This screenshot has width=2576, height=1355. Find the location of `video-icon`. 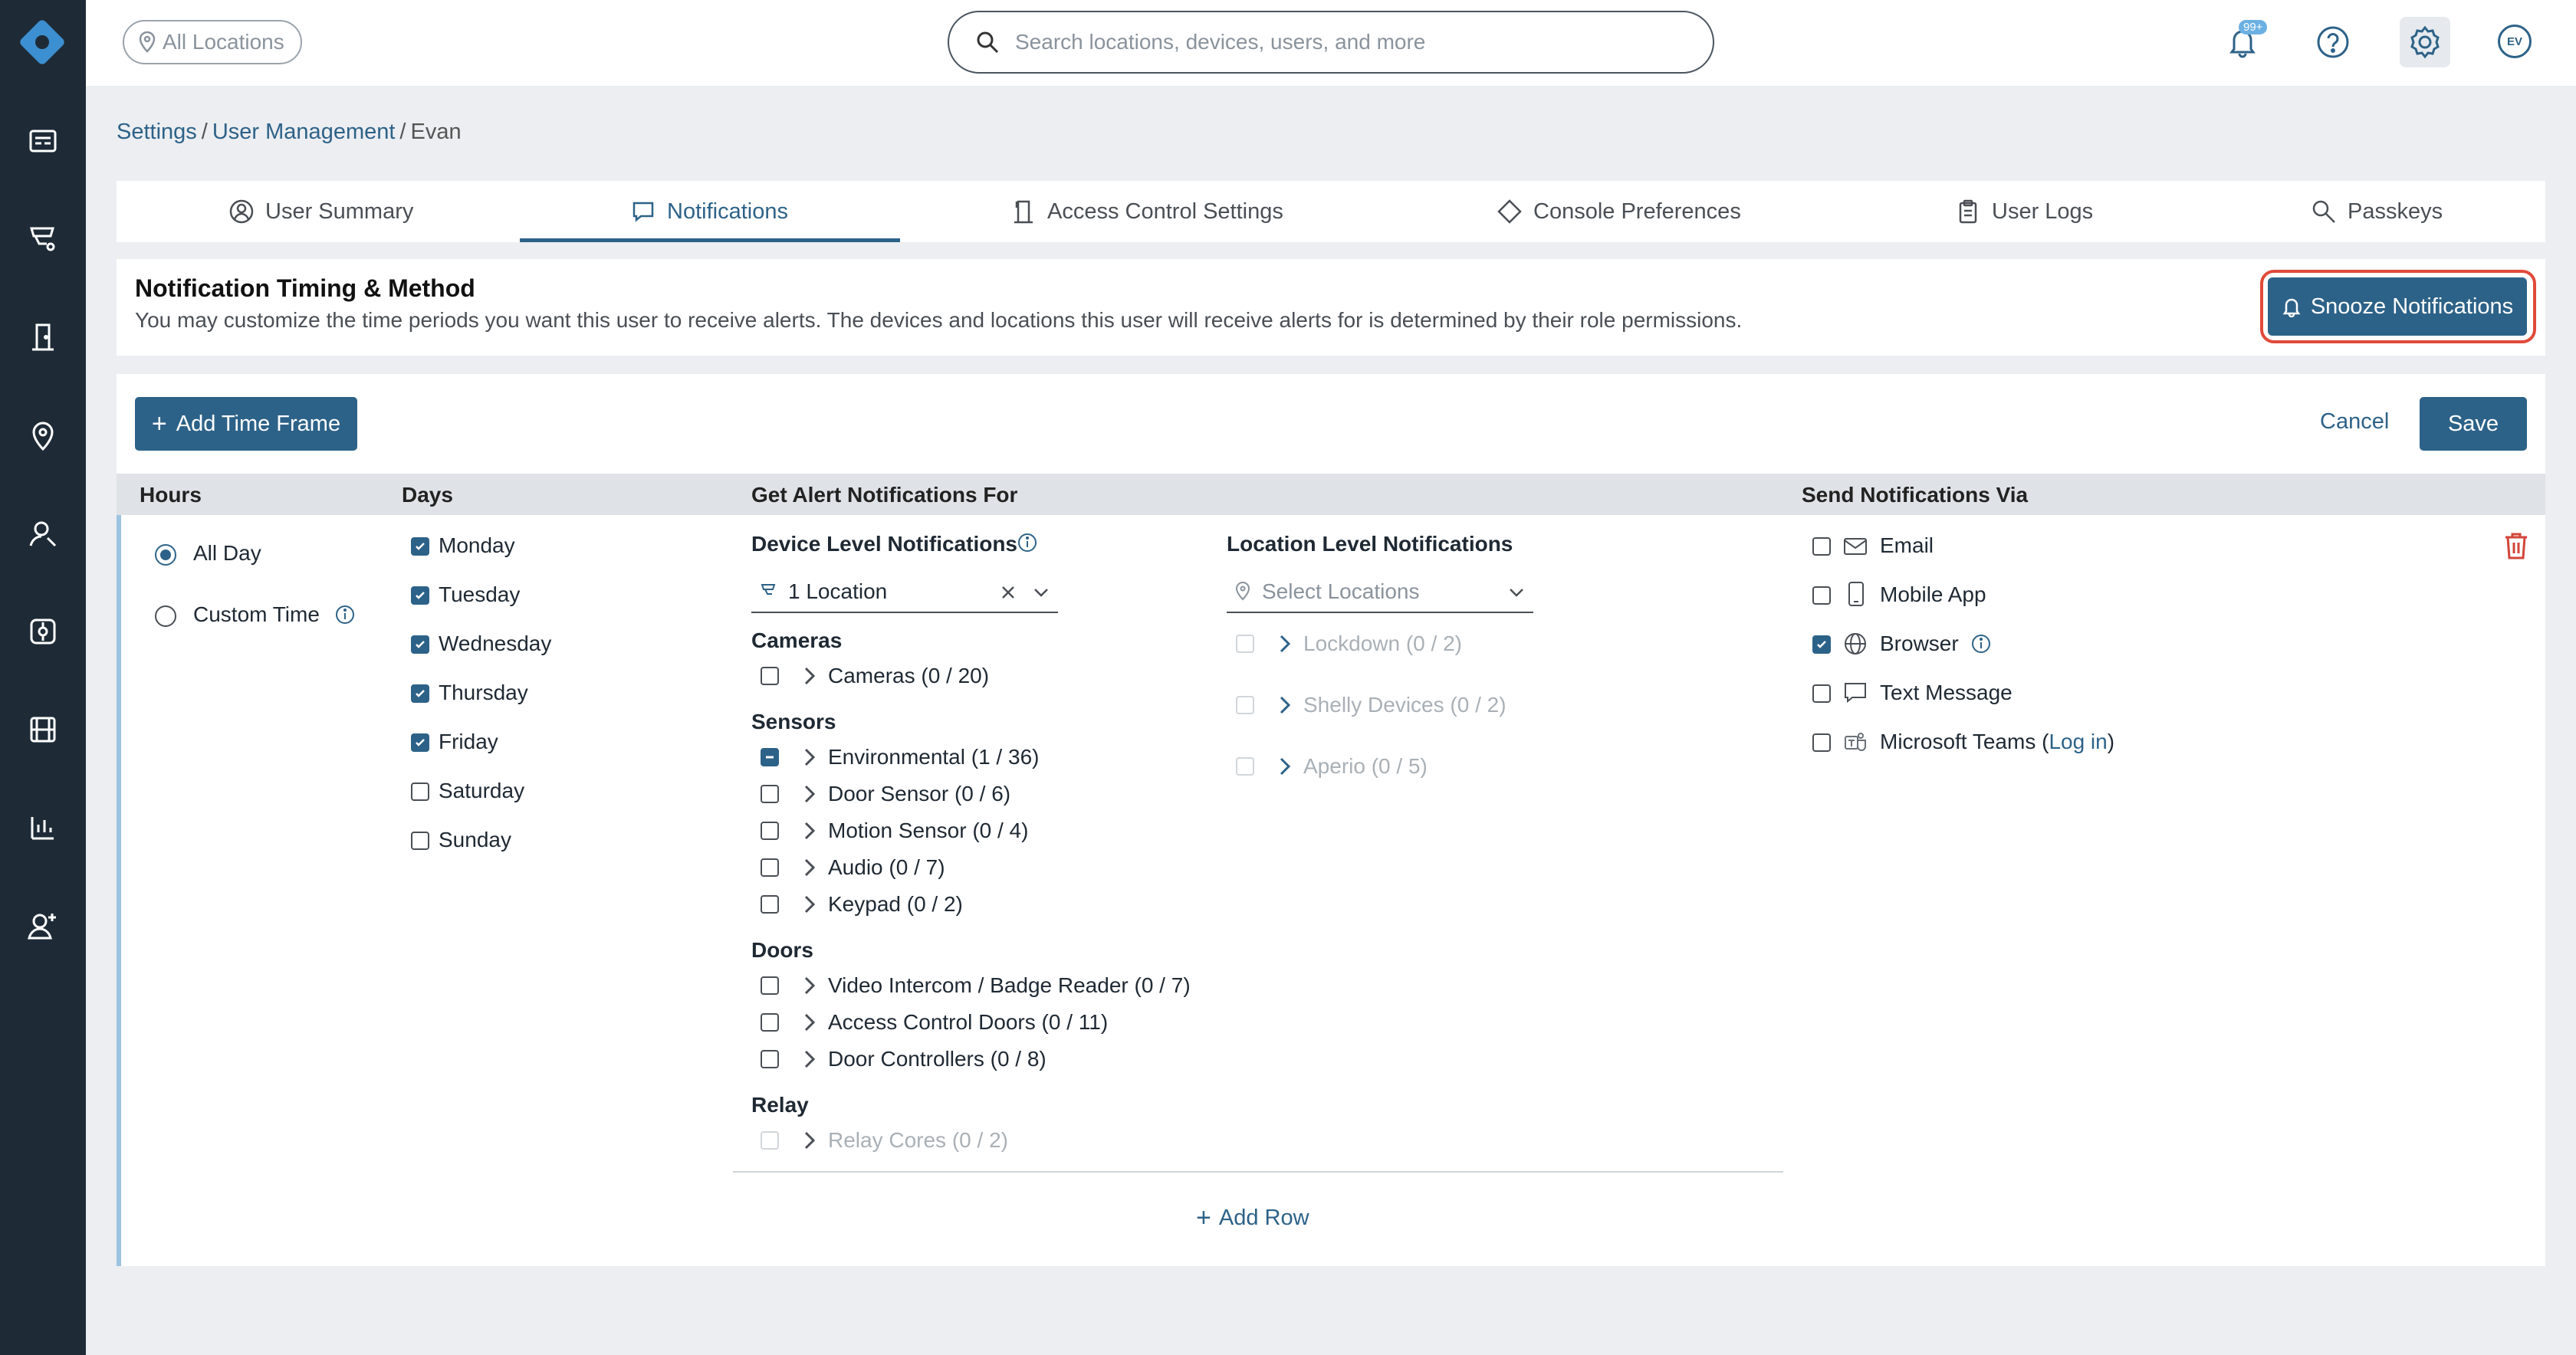

video-icon is located at coordinates (43, 730).